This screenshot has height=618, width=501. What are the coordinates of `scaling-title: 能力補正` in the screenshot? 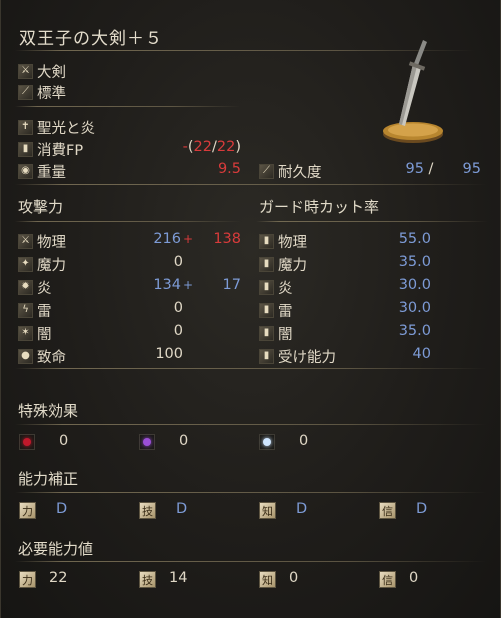 It's located at (48, 479).